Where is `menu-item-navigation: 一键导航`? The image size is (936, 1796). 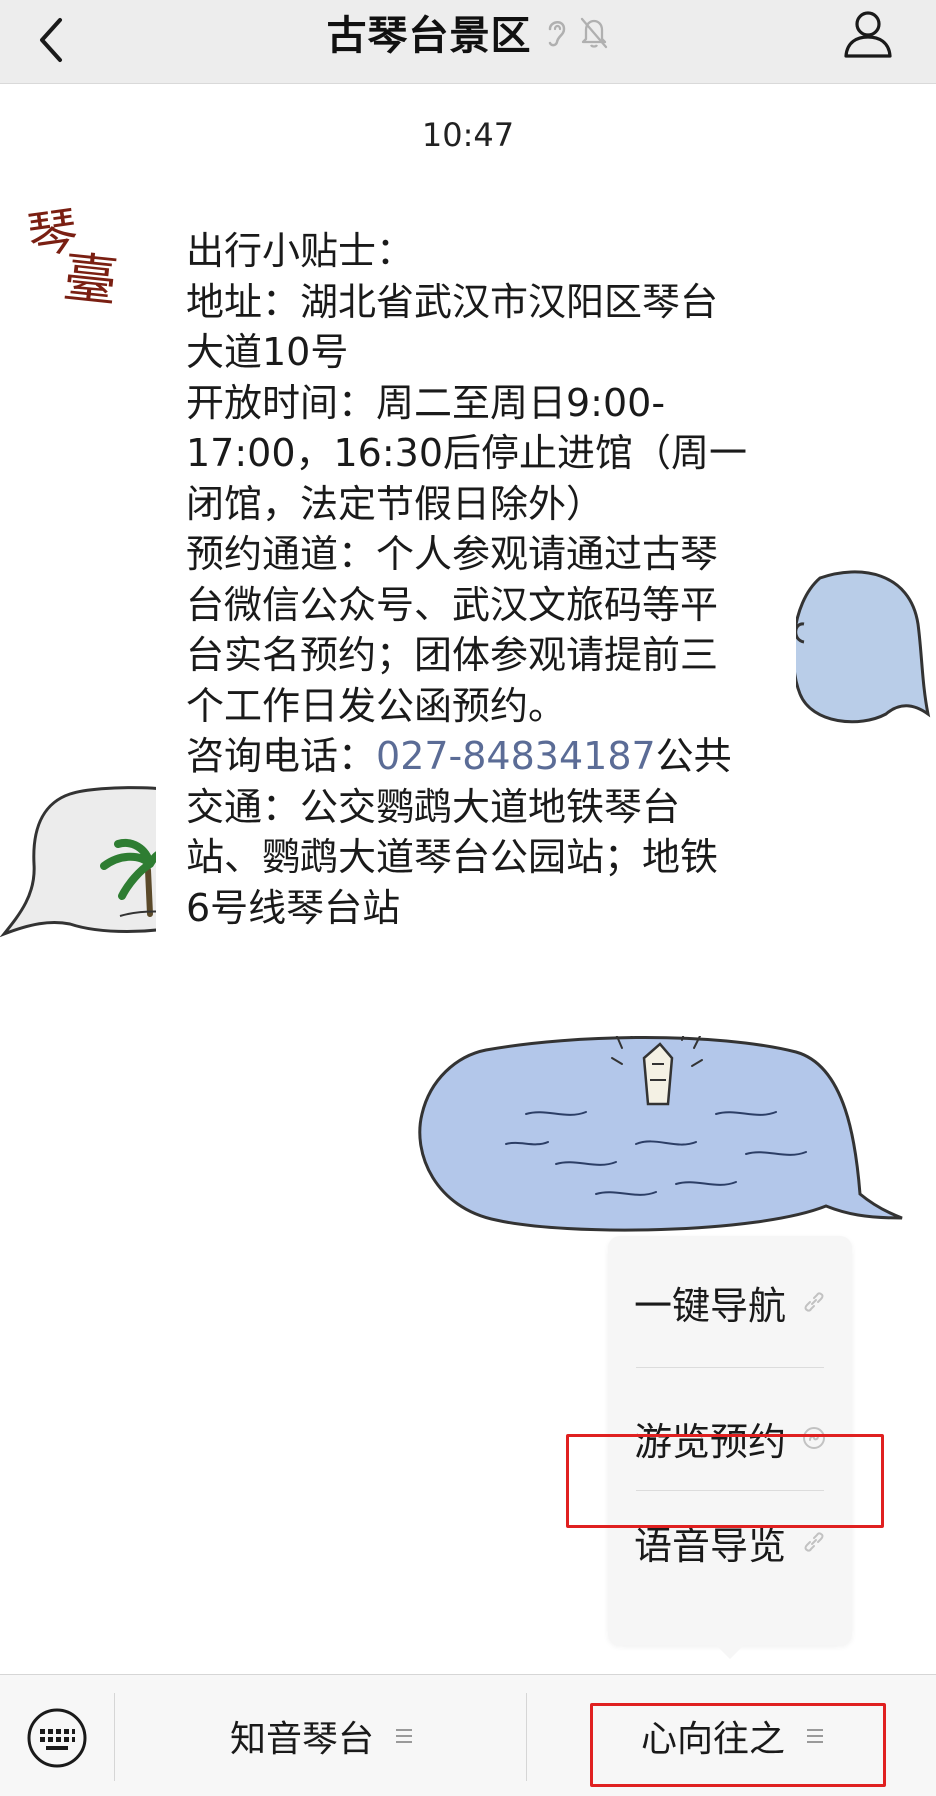
menu-item-navigation: 一键导航 is located at coordinates (730, 1302).